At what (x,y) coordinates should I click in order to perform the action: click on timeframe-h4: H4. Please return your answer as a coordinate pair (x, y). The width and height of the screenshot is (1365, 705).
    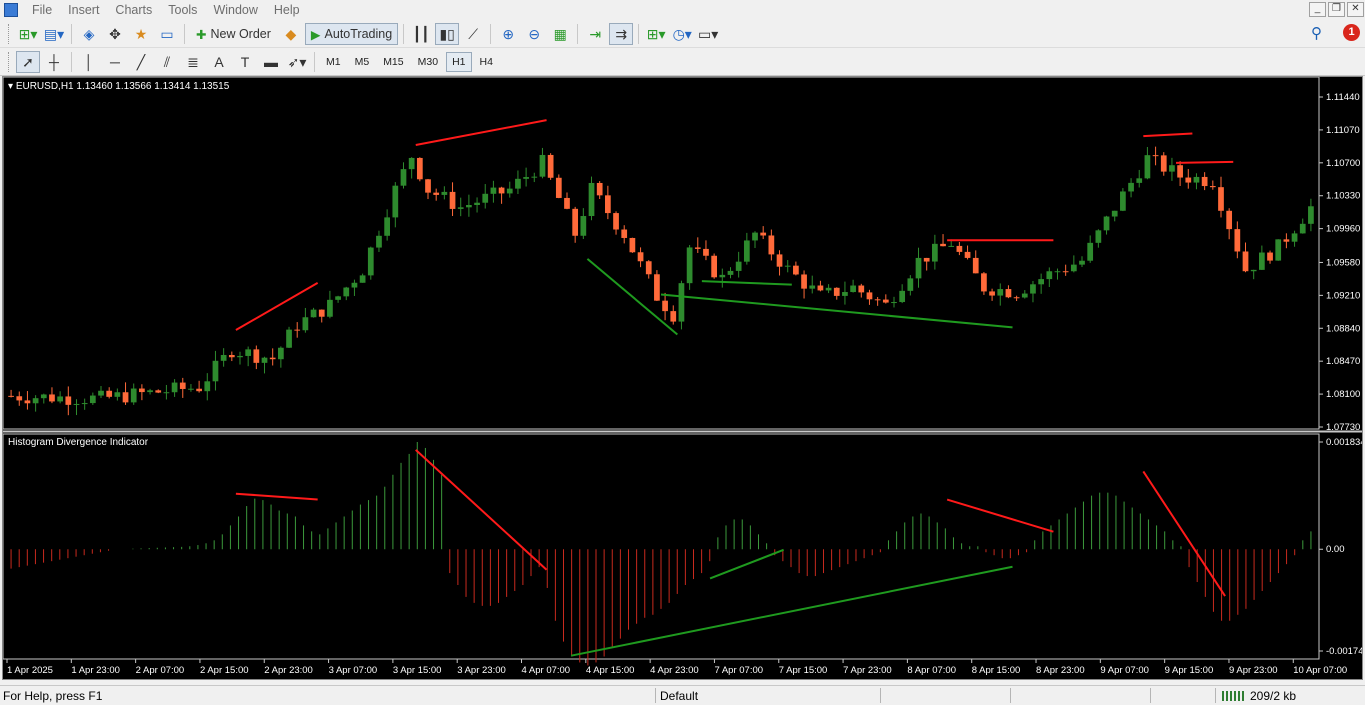
    Looking at the image, I should click on (486, 62).